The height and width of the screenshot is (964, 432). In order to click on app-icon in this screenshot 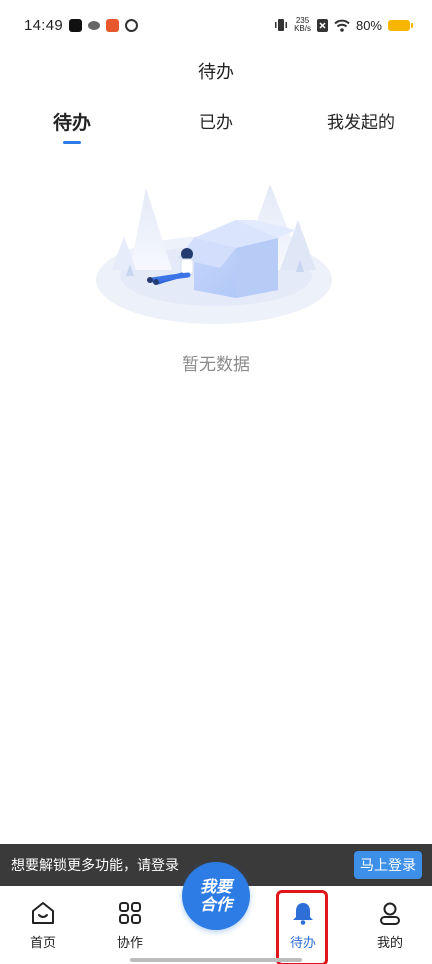, I will do `click(113, 25)`.